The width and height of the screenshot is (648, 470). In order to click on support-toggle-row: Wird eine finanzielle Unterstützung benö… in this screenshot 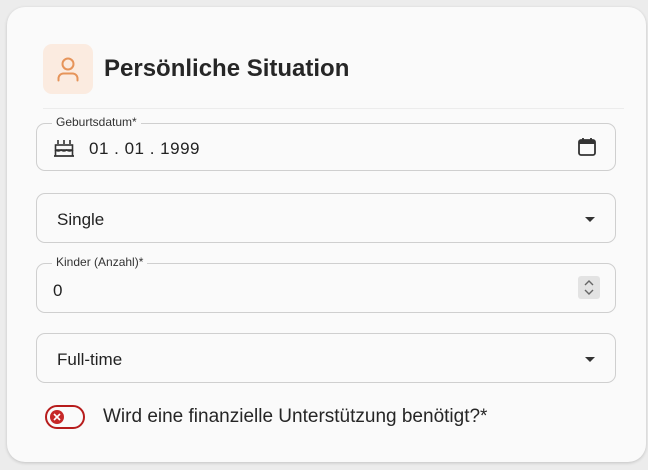, I will do `click(266, 417)`.